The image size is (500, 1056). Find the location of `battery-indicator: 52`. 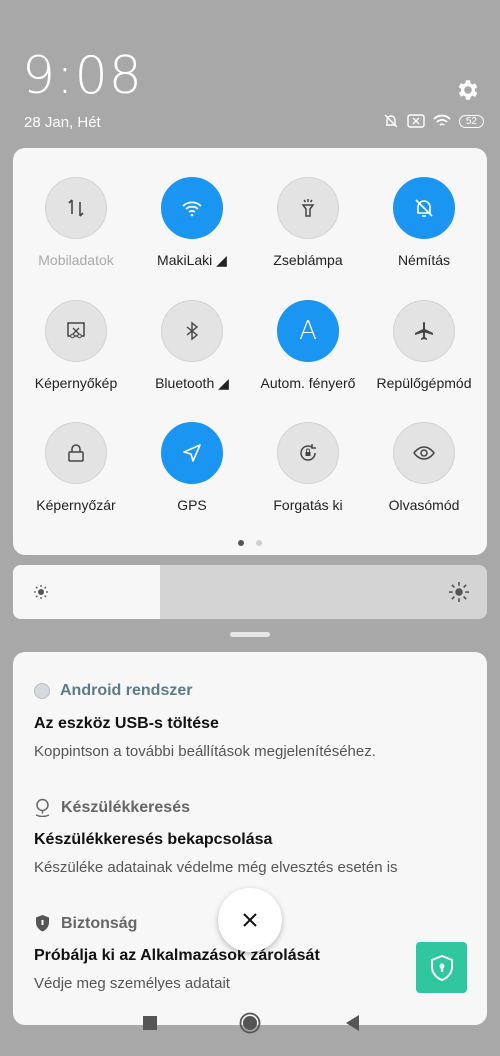

battery-indicator: 52 is located at coordinates (471, 121).